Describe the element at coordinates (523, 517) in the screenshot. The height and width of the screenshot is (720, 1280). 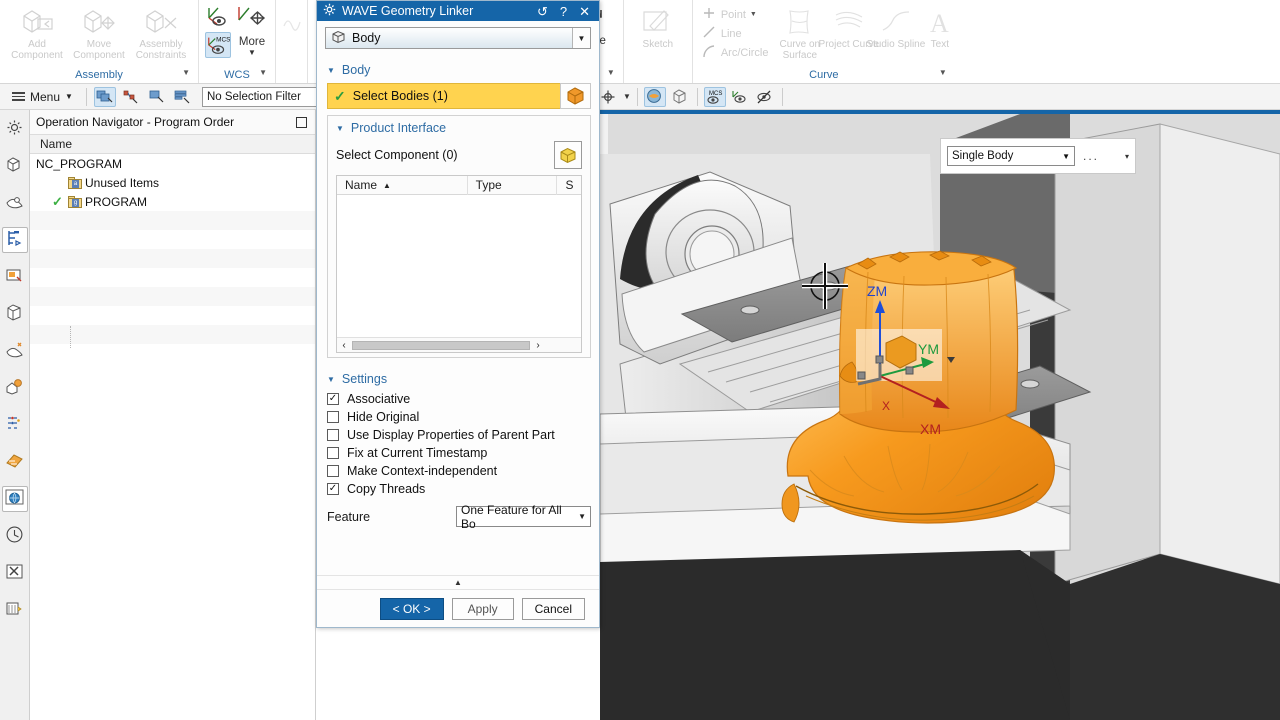
I see `feature-dropdown: One Feature for All Bo ▼` at that location.